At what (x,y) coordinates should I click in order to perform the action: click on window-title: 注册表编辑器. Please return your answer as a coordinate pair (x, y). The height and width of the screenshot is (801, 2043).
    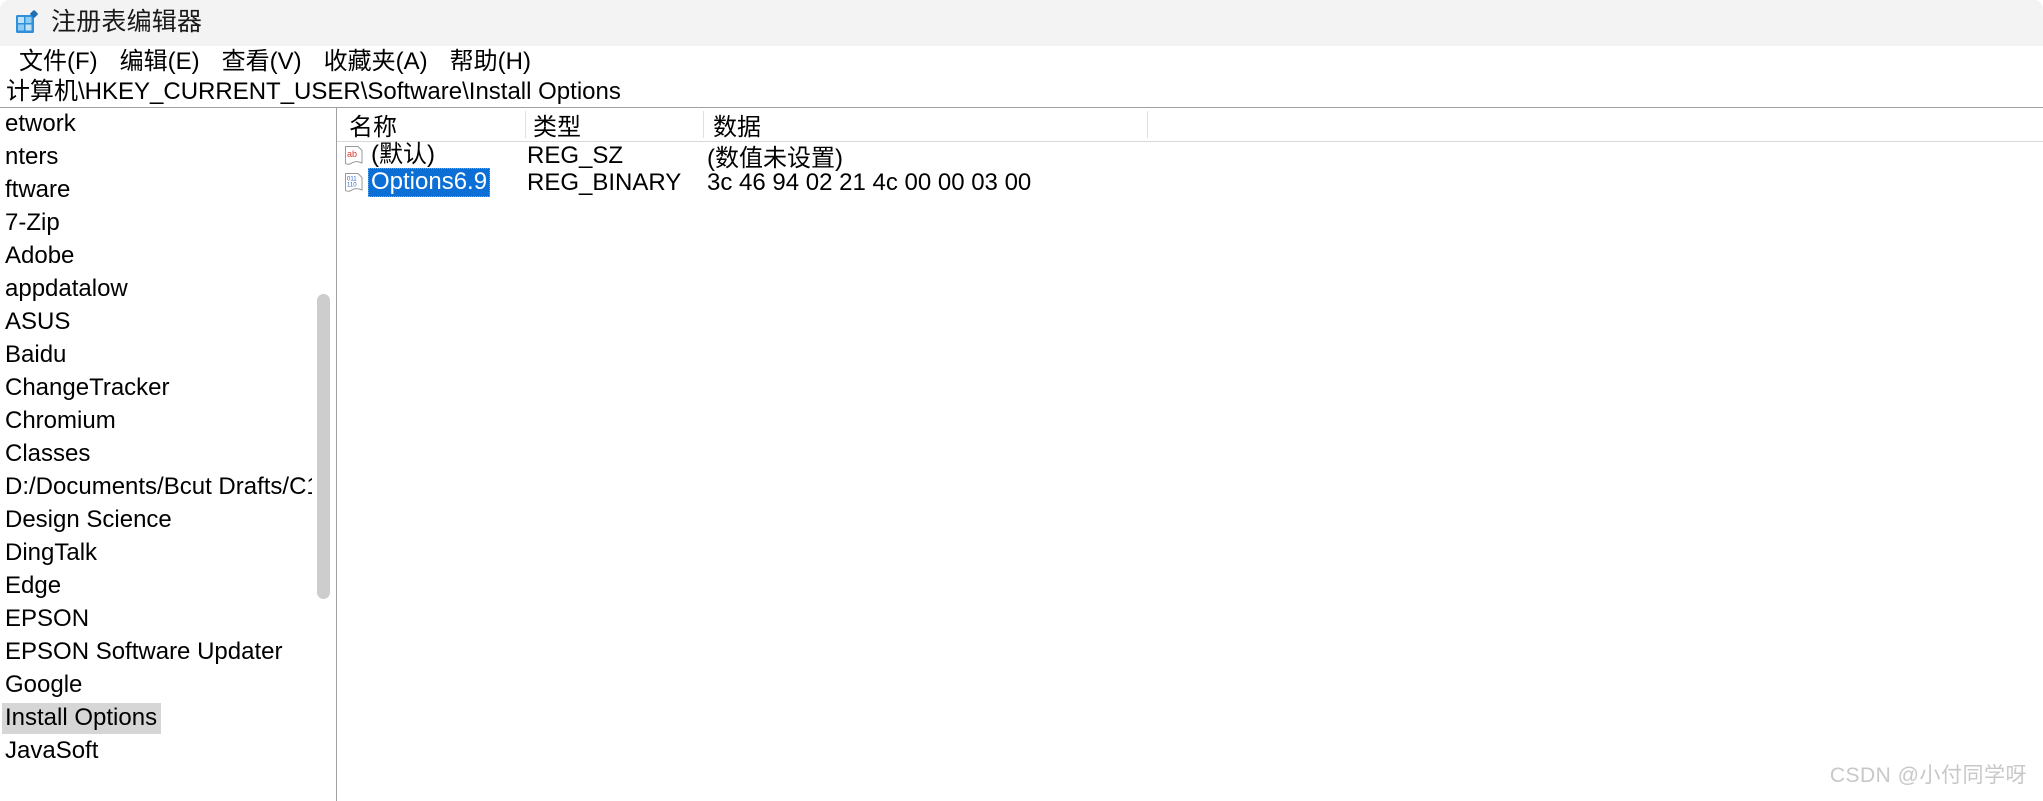
    Looking at the image, I should click on (127, 22).